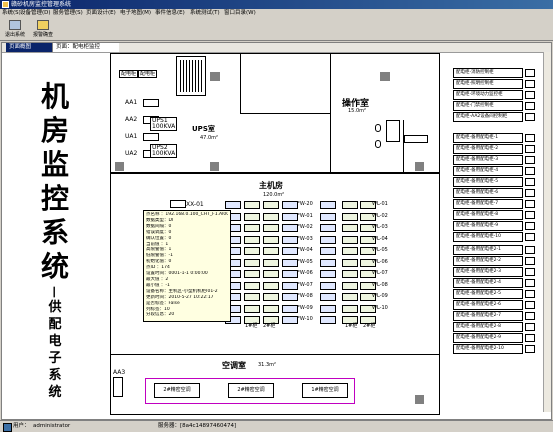 The width and height of the screenshot is (553, 432). What do you see at coordinates (488, 171) in the screenshot?
I see `cabinet-list-item: 配电柜-备用配电柜-4` at bounding box center [488, 171].